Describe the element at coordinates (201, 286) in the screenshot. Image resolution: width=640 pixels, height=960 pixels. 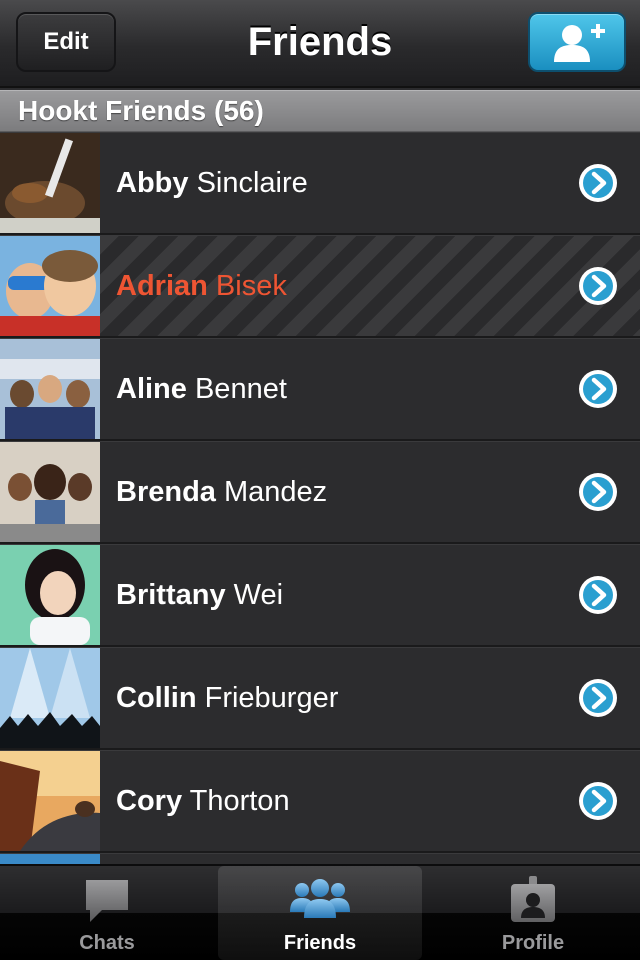
I see `friend-name: Adrian Bisek` at that location.